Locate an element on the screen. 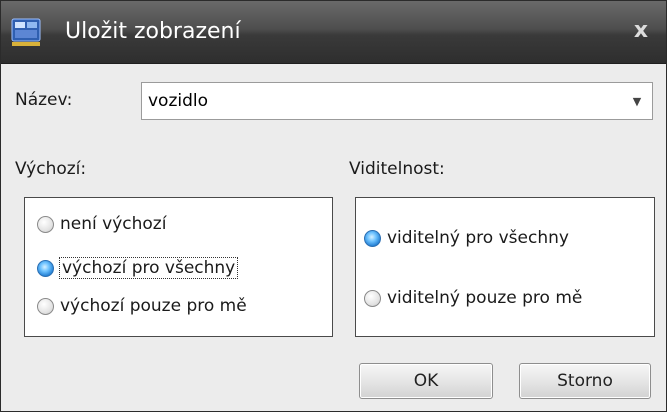  name-combobox: ▼ is located at coordinates (397, 101).